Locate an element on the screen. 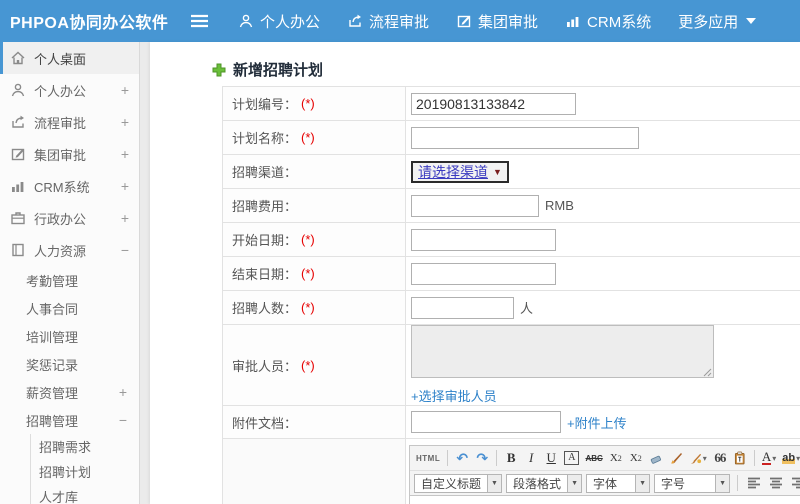  home-icon is located at coordinates (18, 58).